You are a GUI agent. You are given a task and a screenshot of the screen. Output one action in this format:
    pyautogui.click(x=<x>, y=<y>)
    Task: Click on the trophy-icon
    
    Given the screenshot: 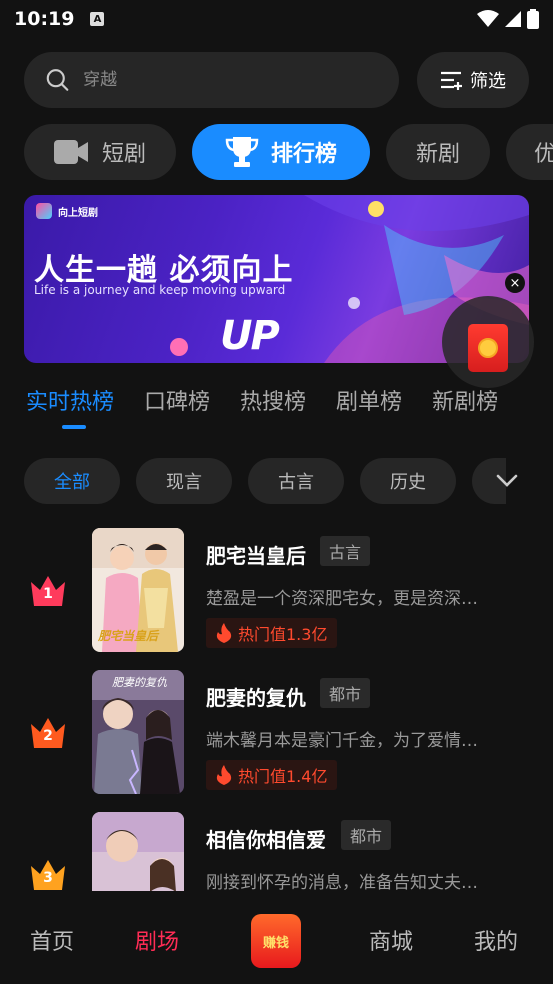 What is the action you would take?
    pyautogui.click(x=242, y=152)
    